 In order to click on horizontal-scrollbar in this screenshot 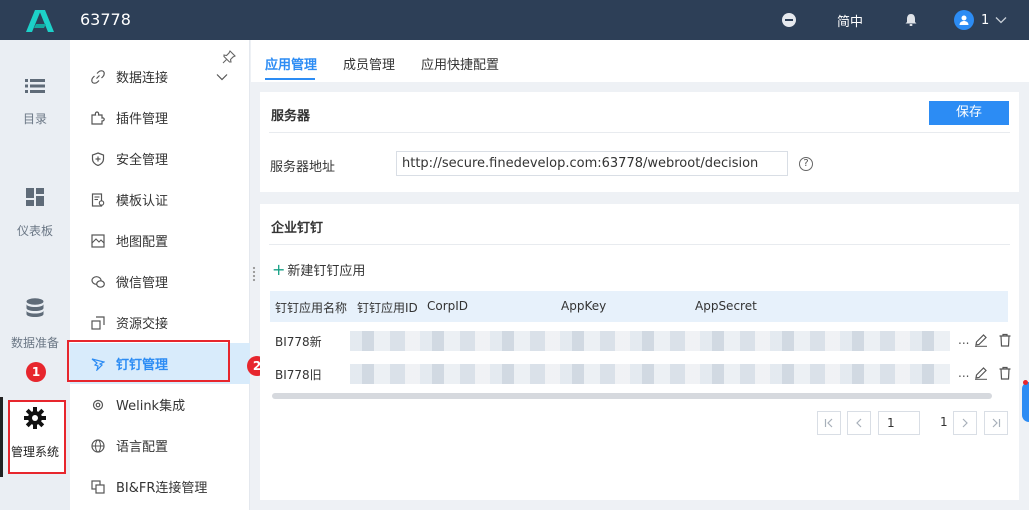, I will do `click(632, 396)`.